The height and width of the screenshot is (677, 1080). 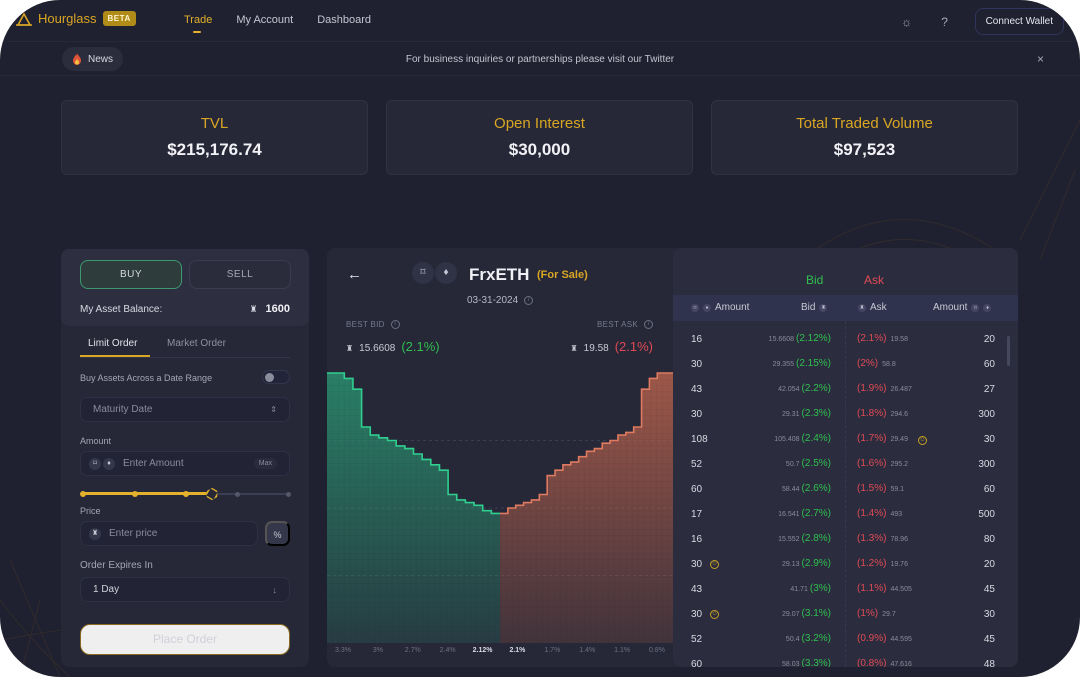 What do you see at coordinates (696, 364) in the screenshot?
I see `bid-amount: 30` at bounding box center [696, 364].